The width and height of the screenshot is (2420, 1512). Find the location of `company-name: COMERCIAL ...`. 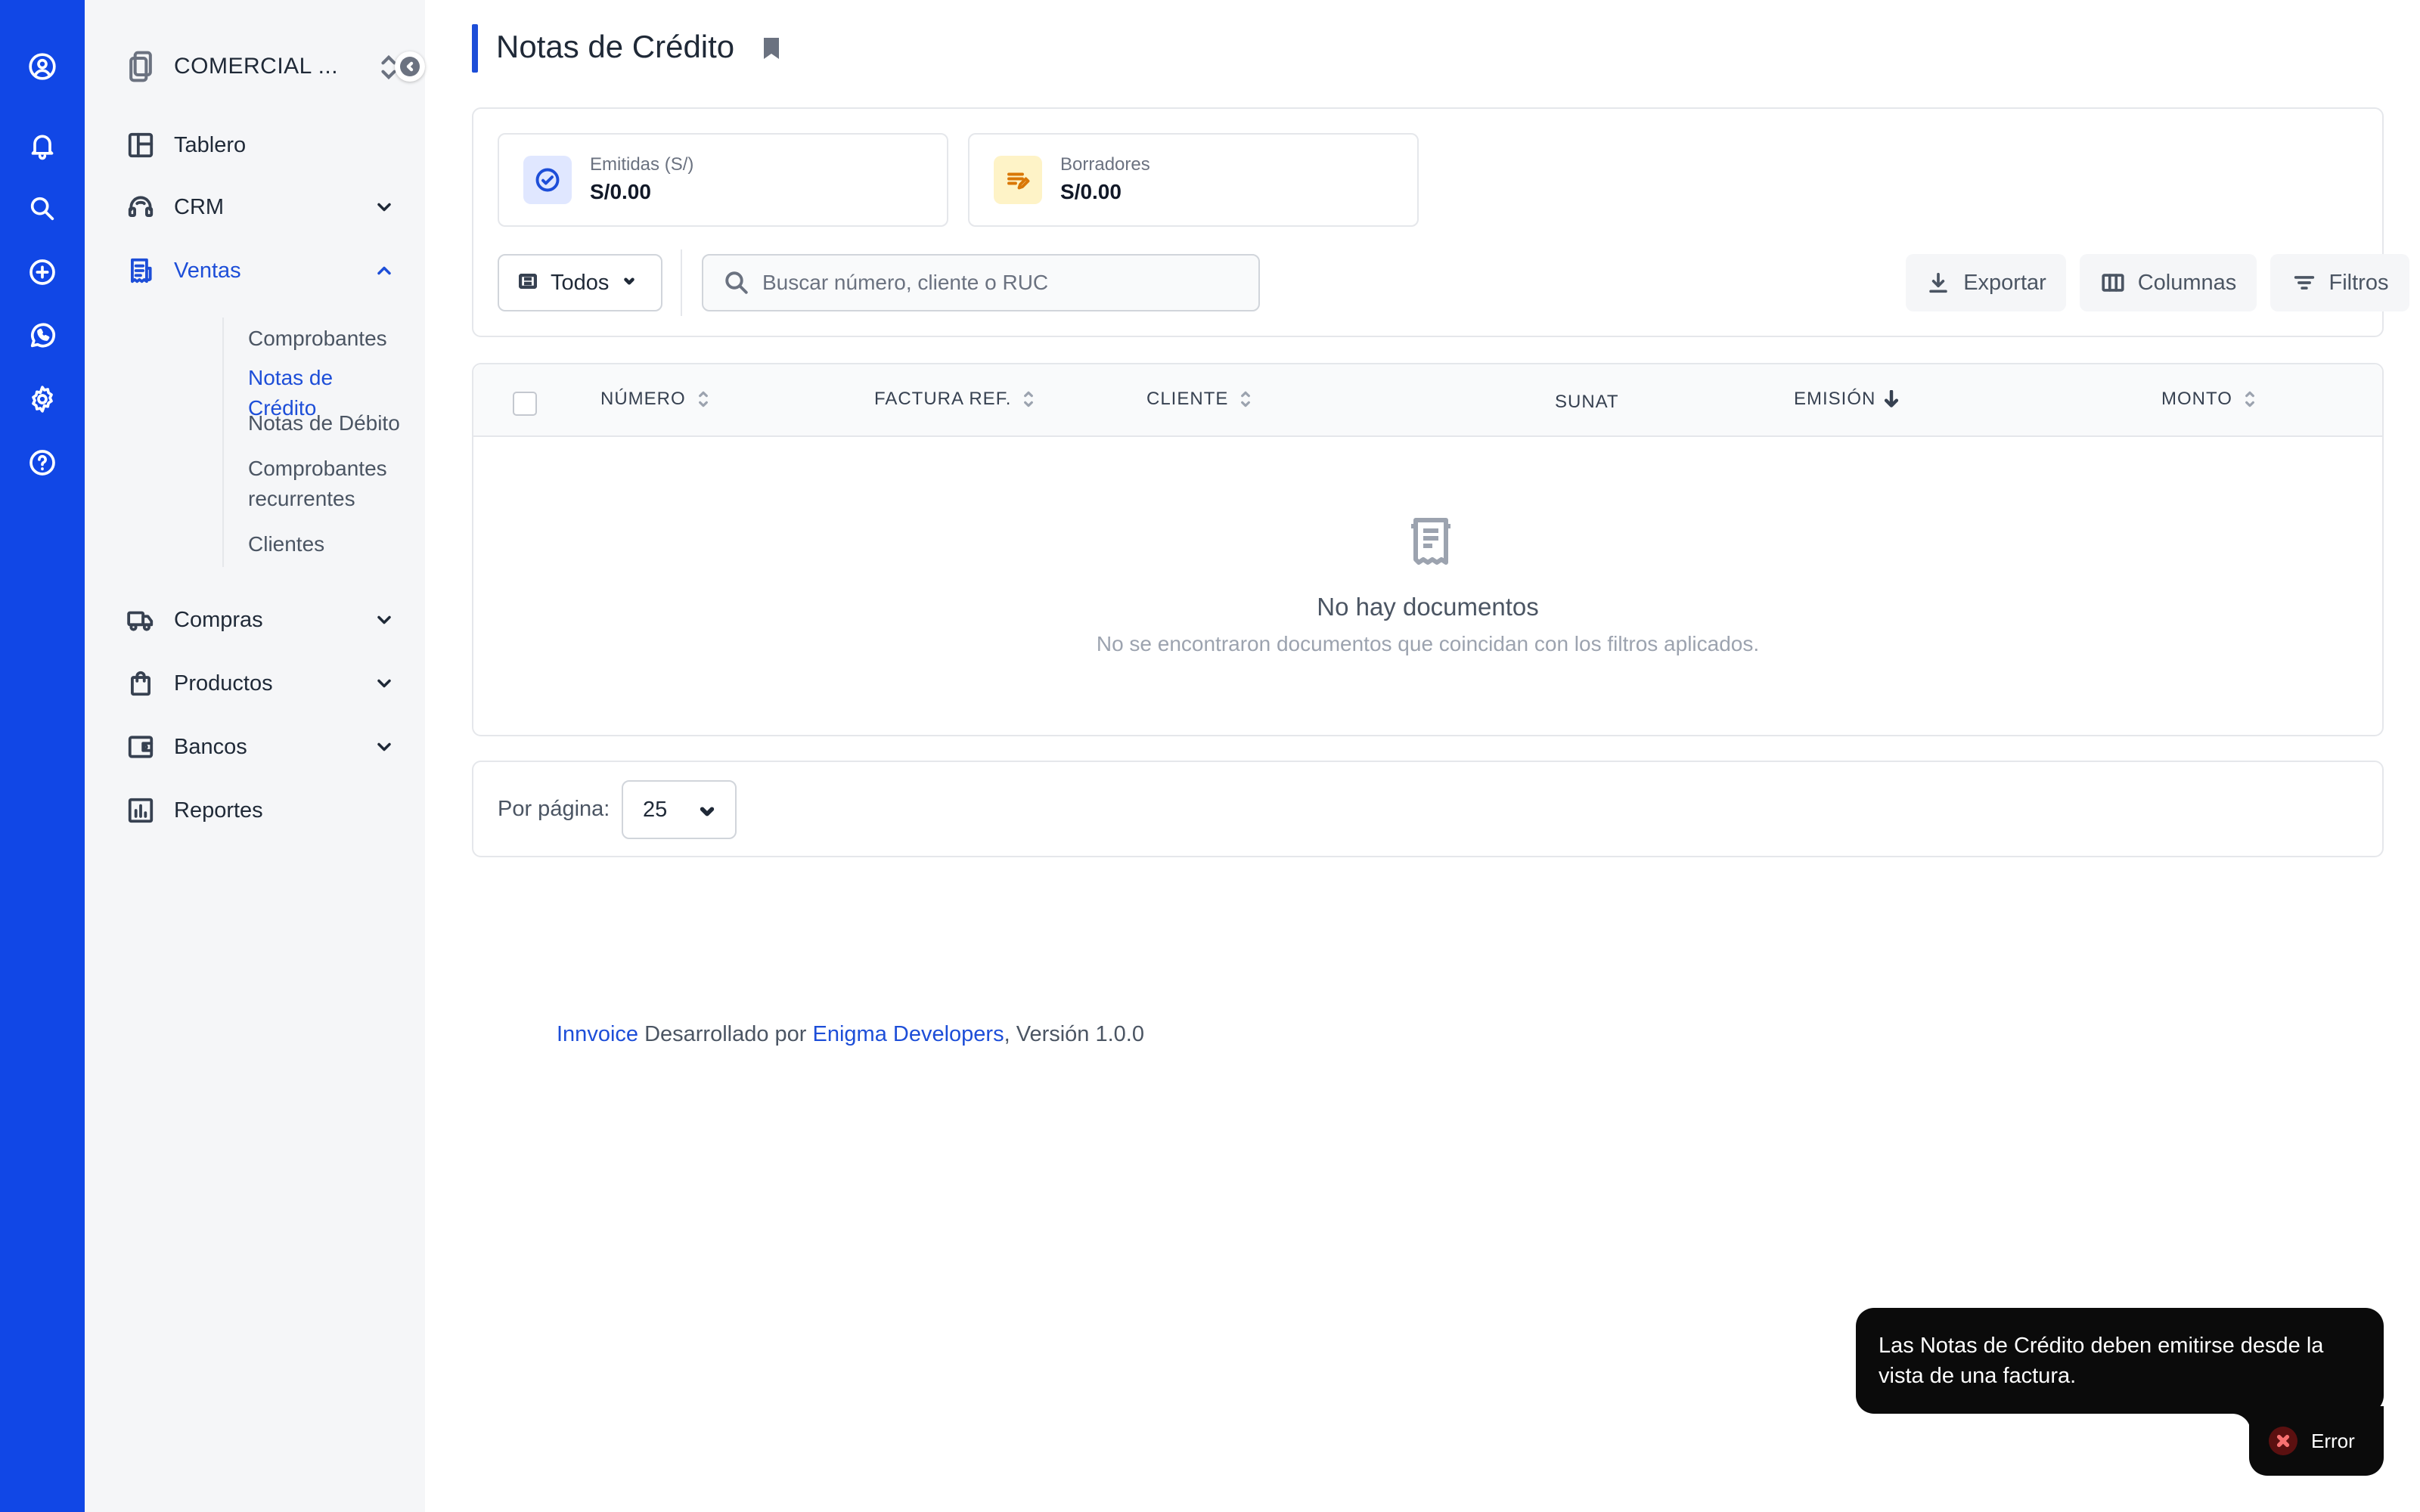

company-name: COMERCIAL ... is located at coordinates (256, 66).